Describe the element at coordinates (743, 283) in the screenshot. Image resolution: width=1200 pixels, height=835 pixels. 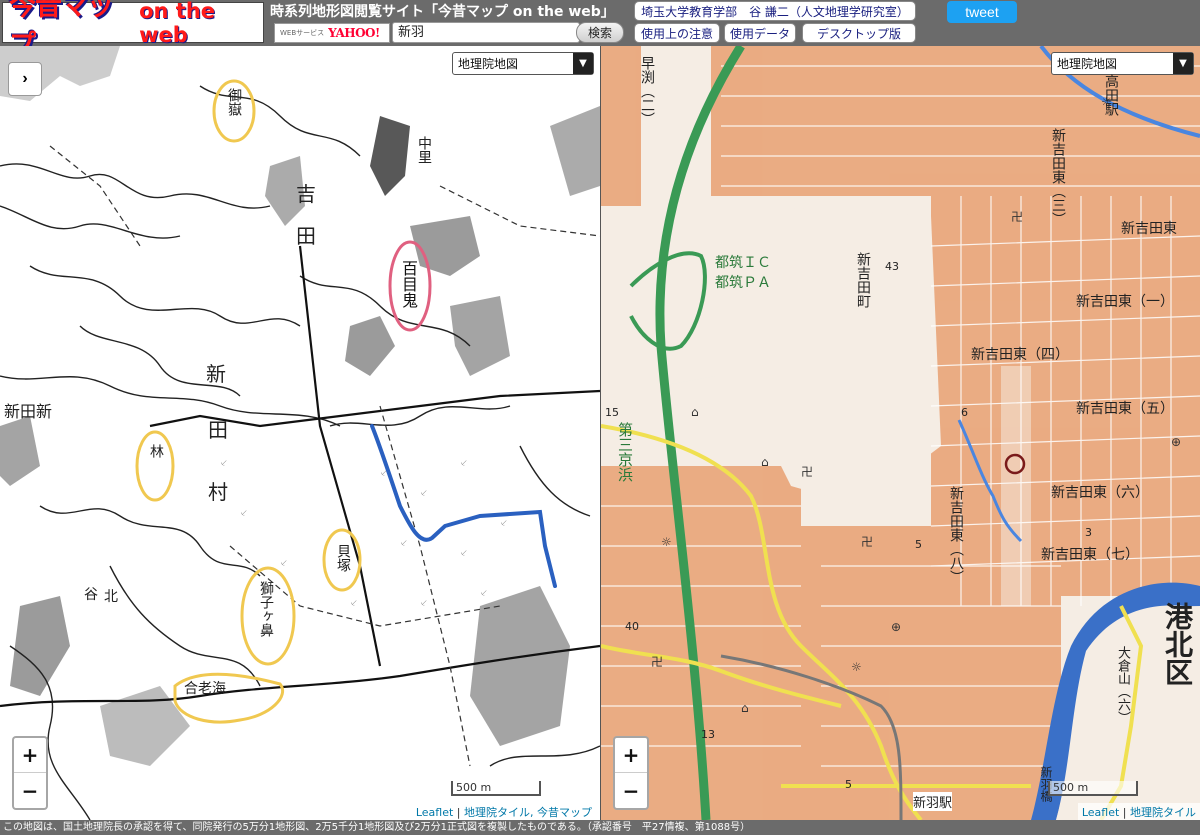
I see `label-tsuzuki-pa: 都筑ＰＡ` at that location.